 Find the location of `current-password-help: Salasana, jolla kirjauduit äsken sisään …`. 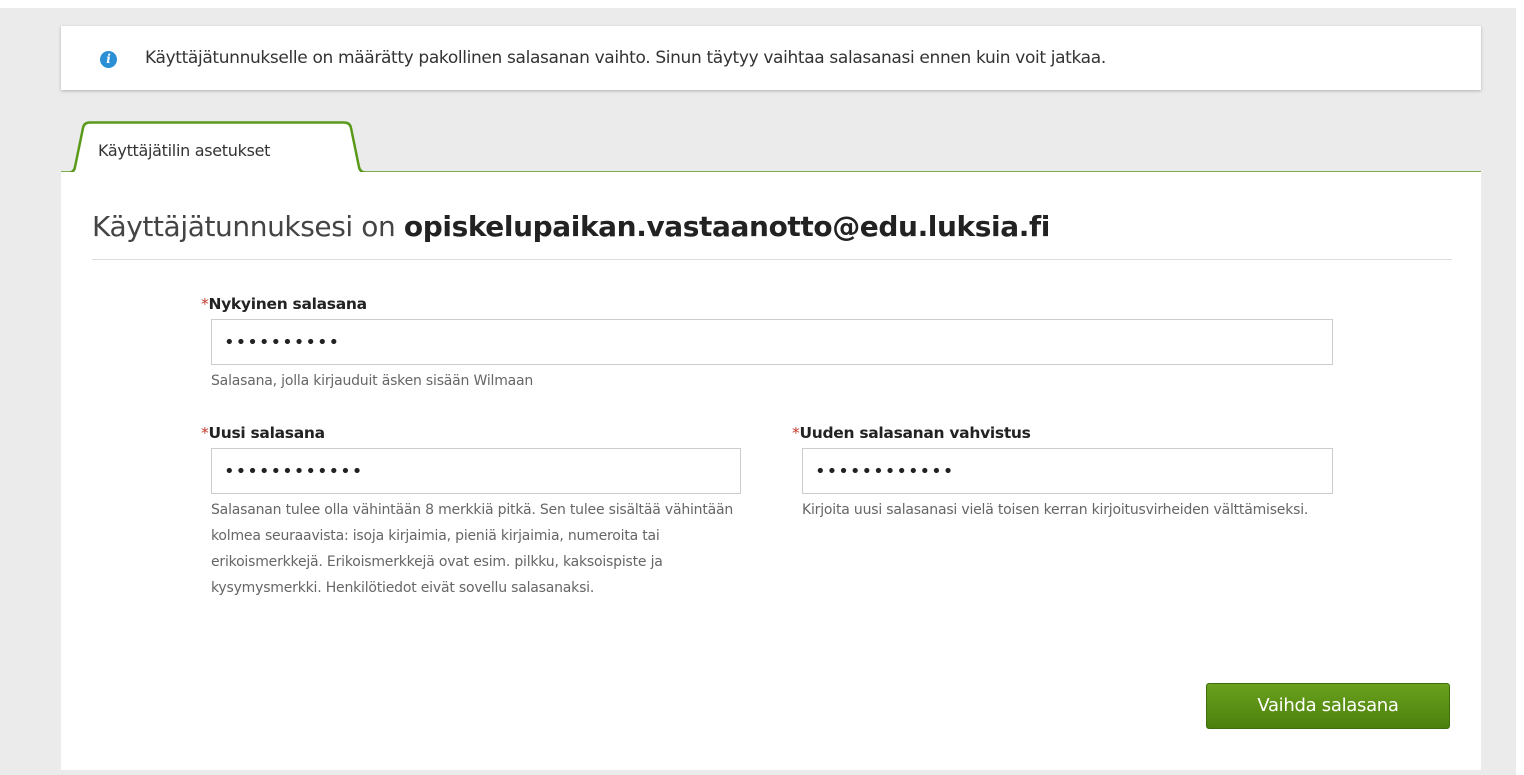

current-password-help: Salasana, jolla kirjauduit äsken sisään … is located at coordinates (372, 381).